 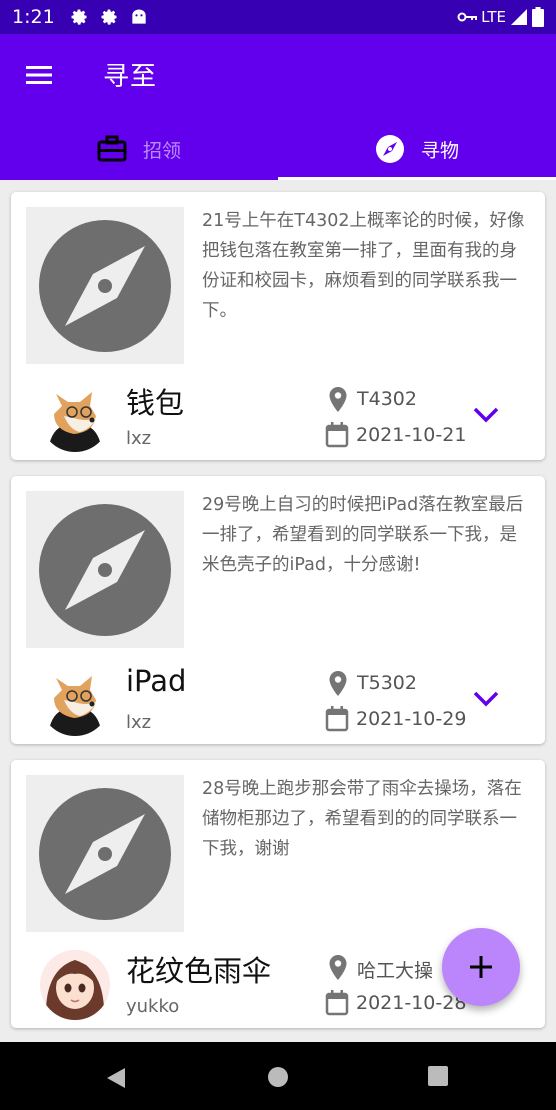 I want to click on app-title: 寻至, so click(x=130, y=77).